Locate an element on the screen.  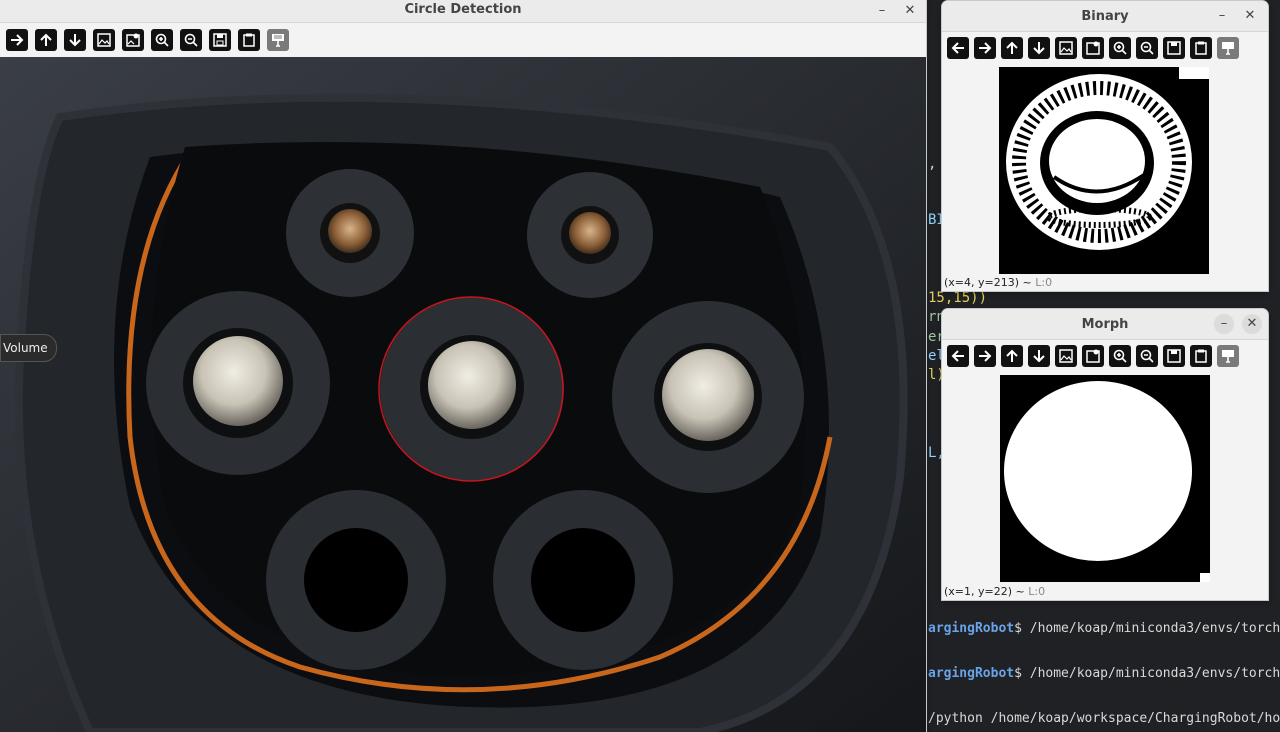
window-title: Circle Detection is located at coordinates (463, 9).